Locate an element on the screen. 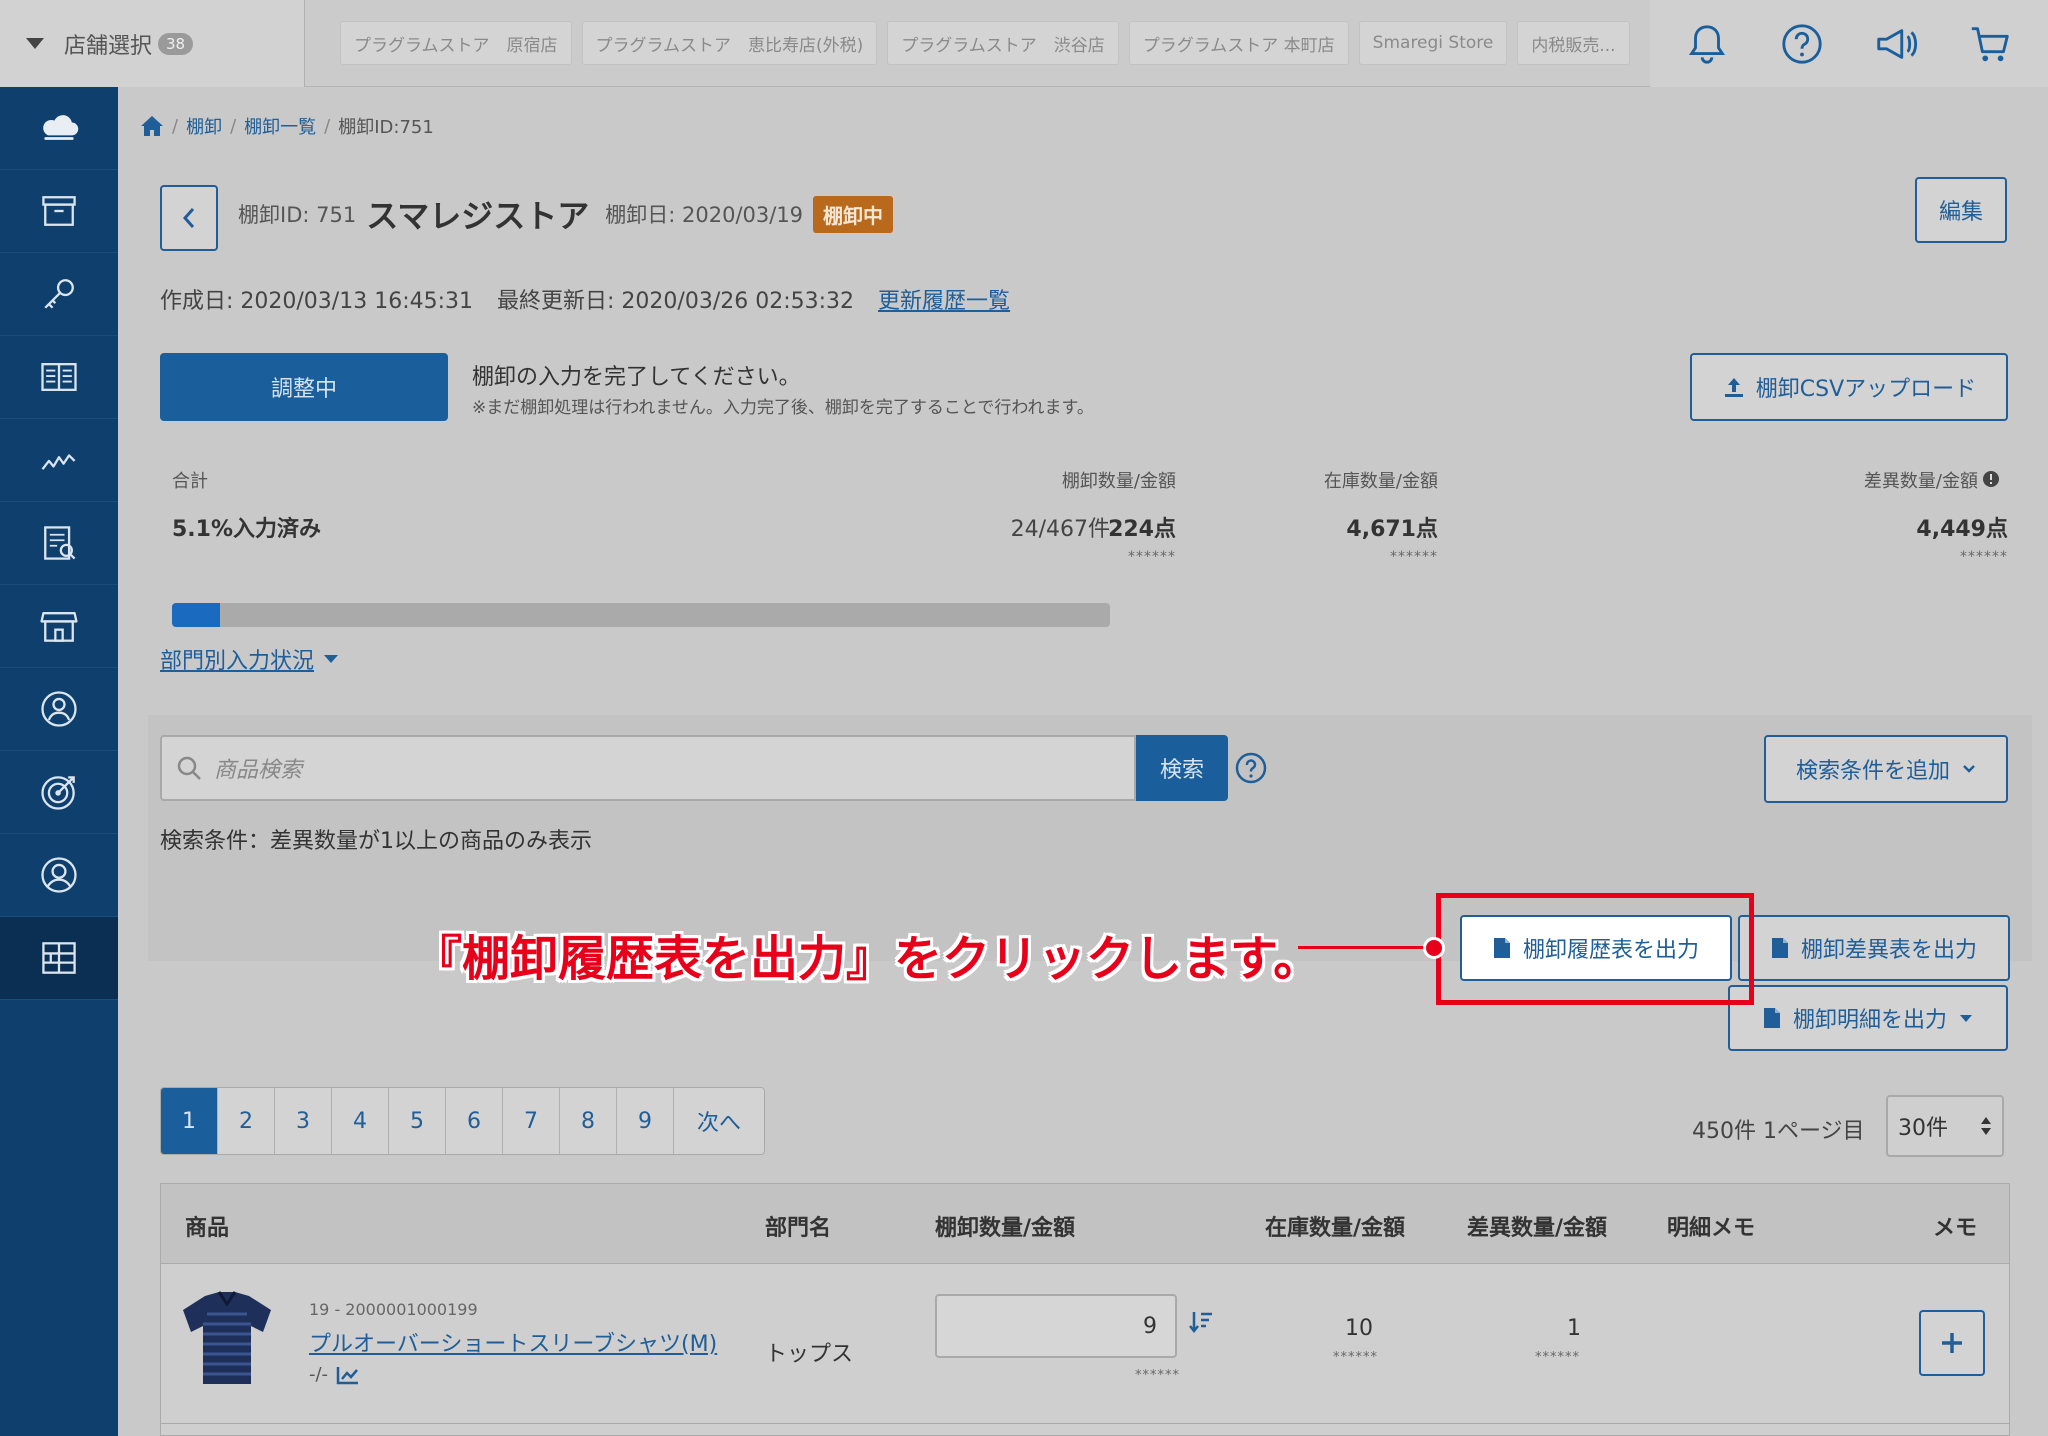 The height and width of the screenshot is (1436, 2048). export-detail-button: 棚卸明細を出力 is located at coordinates (1868, 1018).